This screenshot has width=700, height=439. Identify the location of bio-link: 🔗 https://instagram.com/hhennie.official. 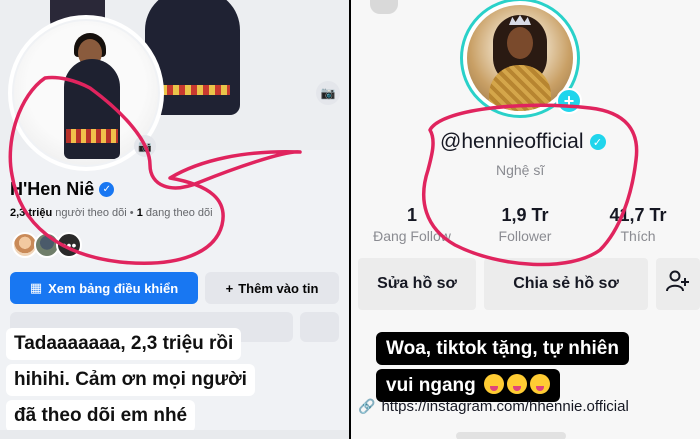
(493, 406).